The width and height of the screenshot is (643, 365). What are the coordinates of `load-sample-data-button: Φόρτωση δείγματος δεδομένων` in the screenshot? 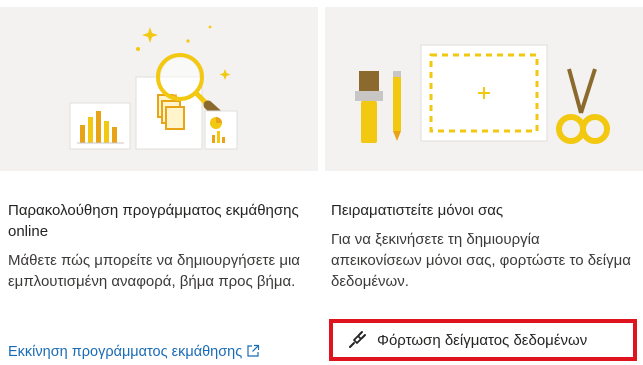 It's located at (483, 340).